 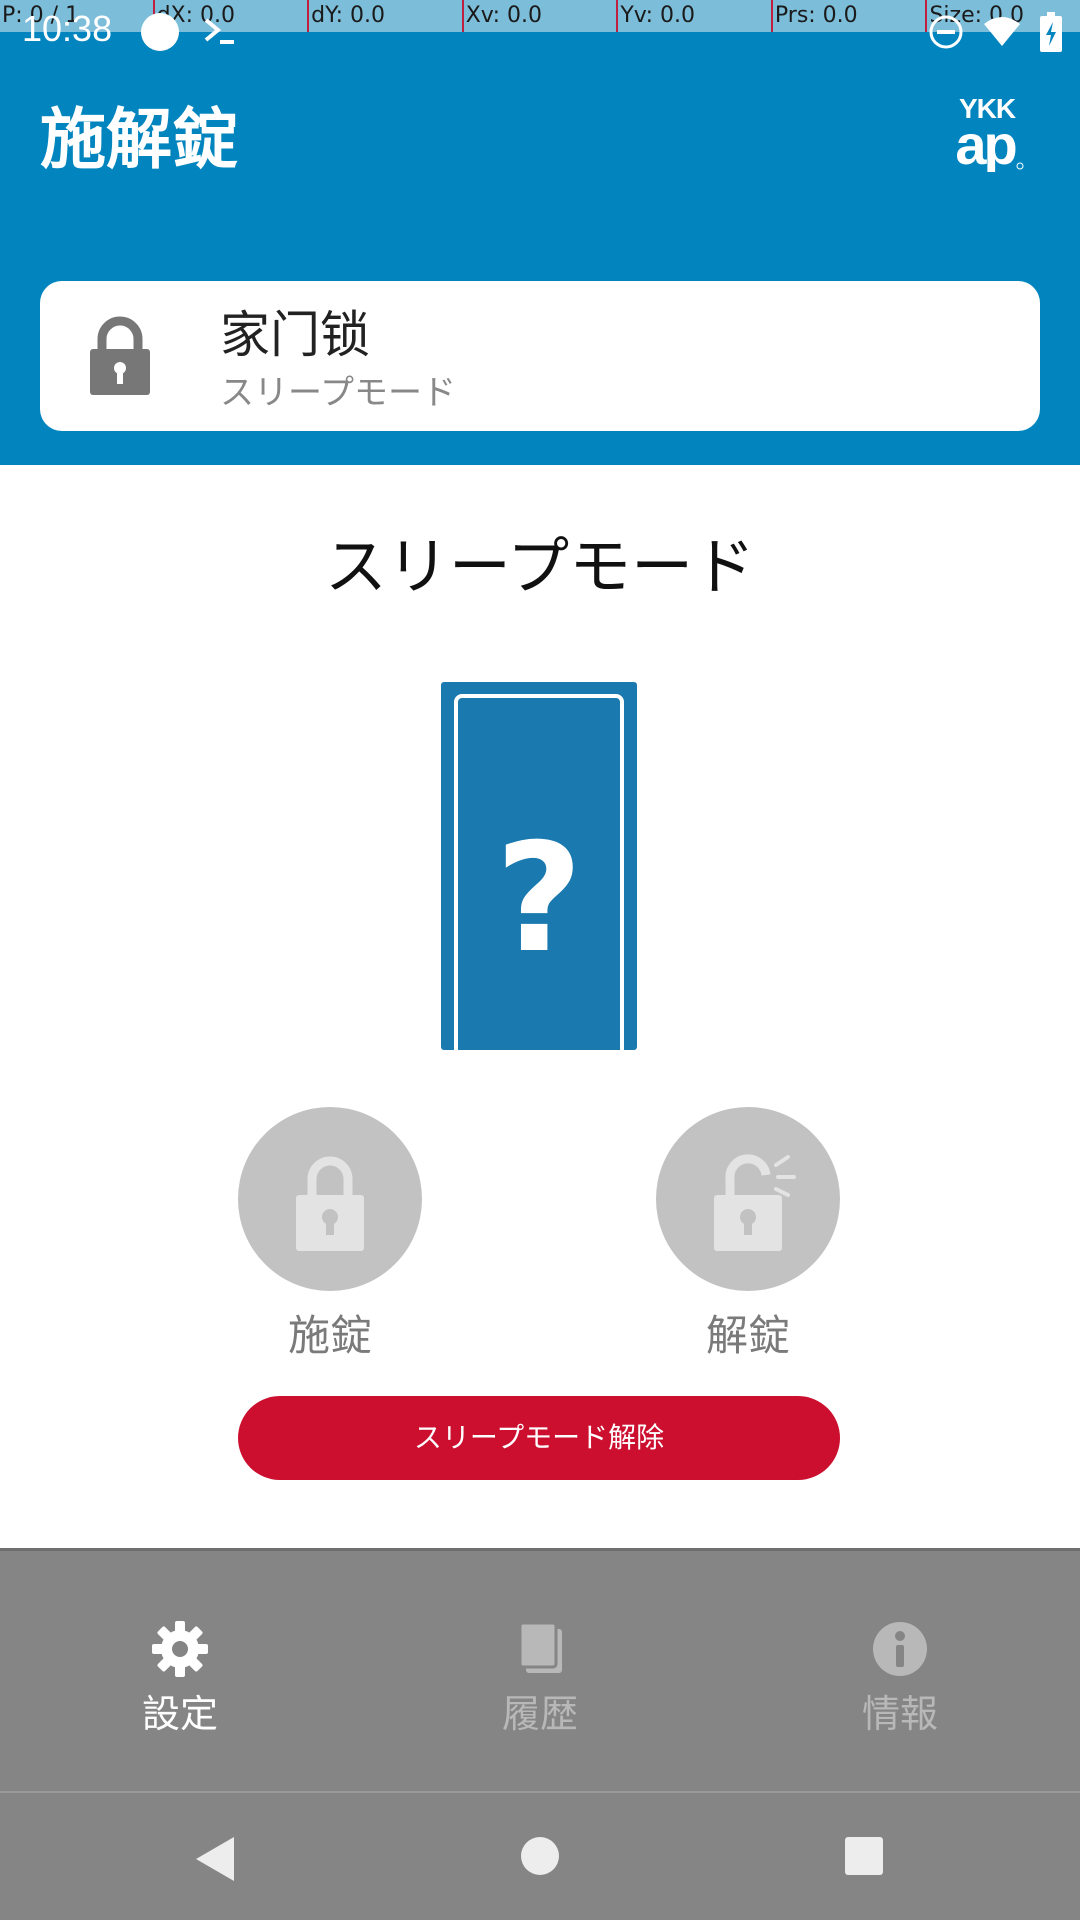 What do you see at coordinates (540, 356) in the screenshot?
I see `device-card: 家门锁 スリープモード` at bounding box center [540, 356].